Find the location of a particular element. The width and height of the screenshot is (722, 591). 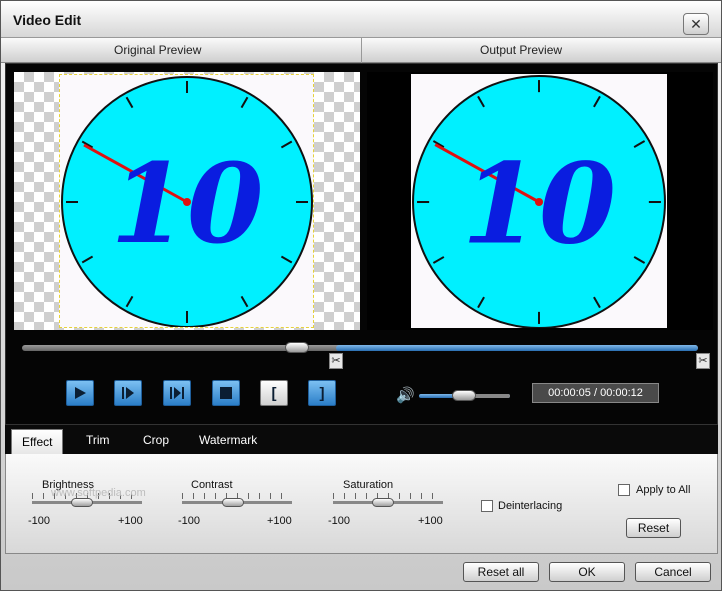

apply-to-all-checkbox is located at coordinates (624, 490).